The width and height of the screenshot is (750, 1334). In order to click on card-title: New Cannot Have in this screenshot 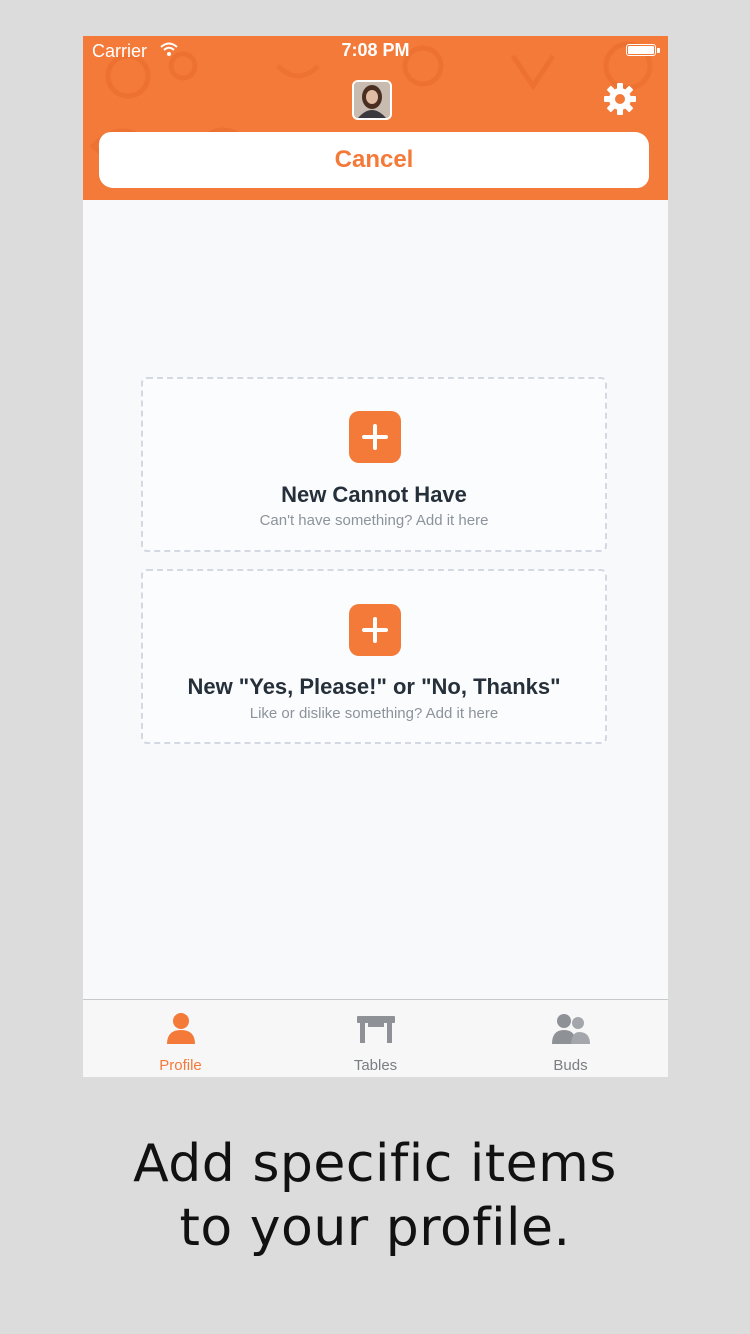, I will do `click(374, 494)`.